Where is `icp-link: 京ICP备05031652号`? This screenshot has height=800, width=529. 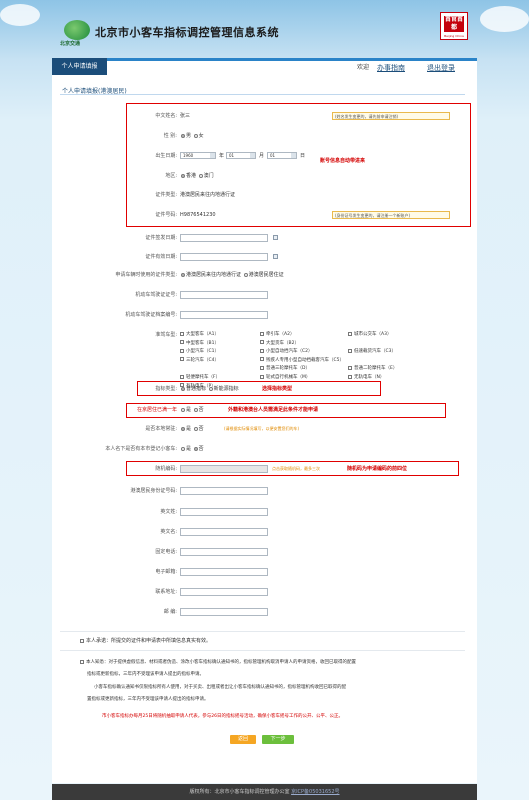
icp-link: 京ICP备05031652号 is located at coordinates (315, 792).